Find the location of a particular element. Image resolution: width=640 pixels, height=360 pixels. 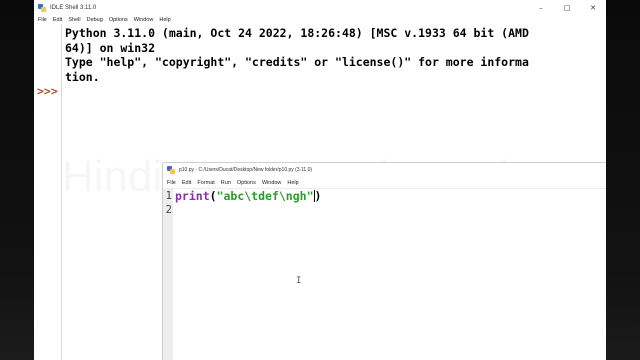

shell-banner-line: tion. is located at coordinates (82, 76).